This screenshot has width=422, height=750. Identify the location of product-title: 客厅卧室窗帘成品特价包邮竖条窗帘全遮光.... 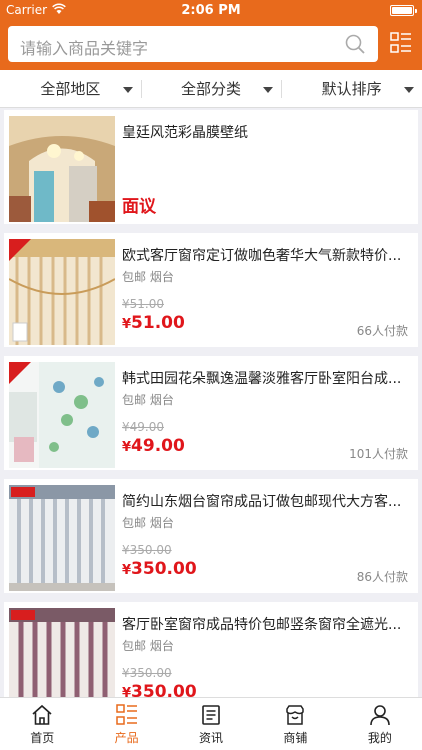
(262, 625).